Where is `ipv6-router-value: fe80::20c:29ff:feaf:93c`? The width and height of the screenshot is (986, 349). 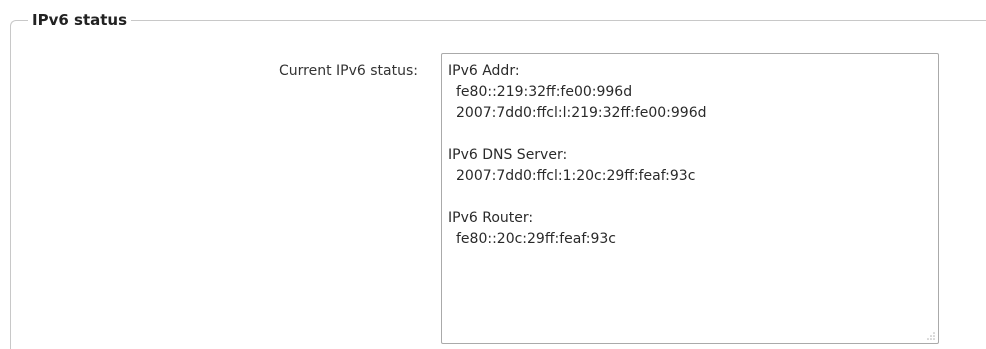 ipv6-router-value: fe80::20c:29ff:feaf:93c is located at coordinates (536, 239).